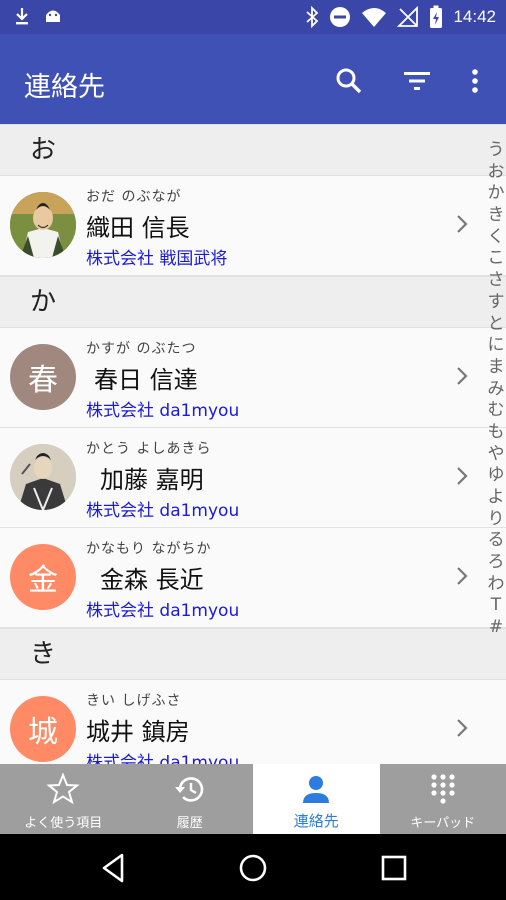 This screenshot has height=900, width=506. Describe the element at coordinates (63, 788) in the screenshot. I see `star-icon` at that location.